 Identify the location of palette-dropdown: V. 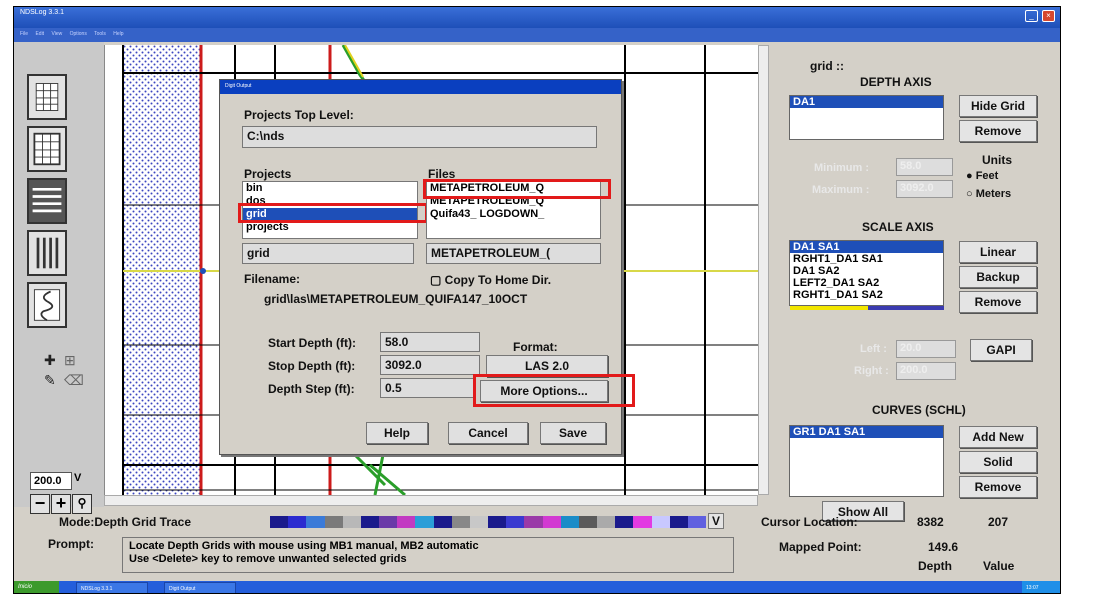
(716, 521).